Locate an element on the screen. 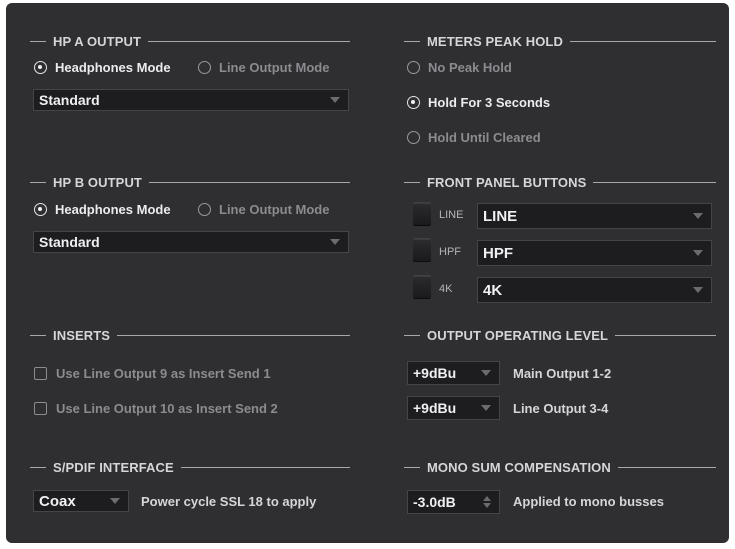  line-output-level-value: +9dBu is located at coordinates (435, 408).